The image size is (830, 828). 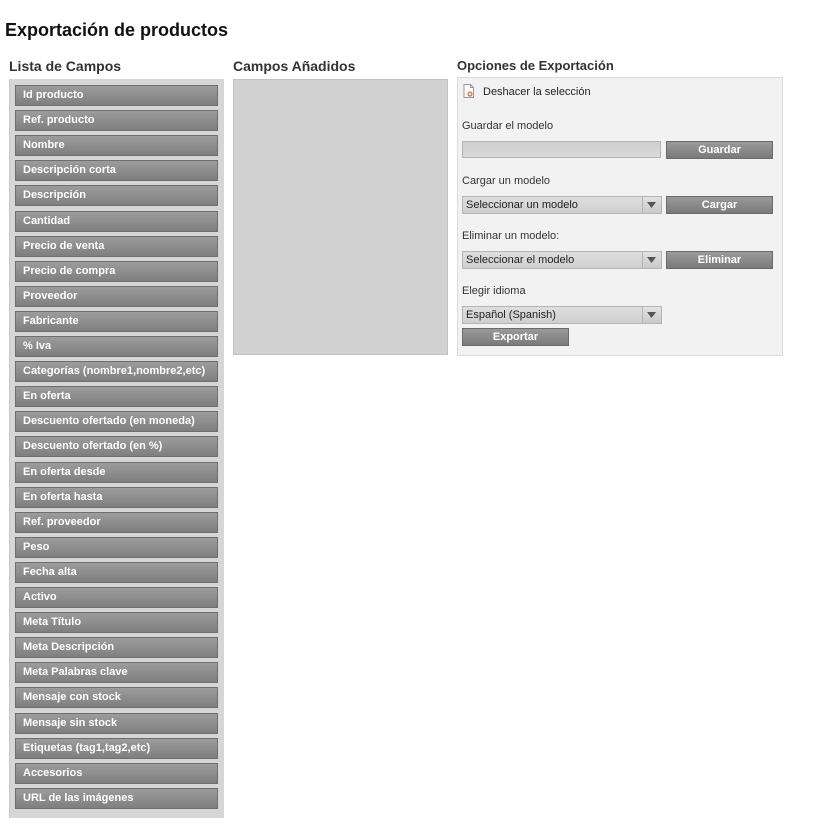 I want to click on field-item: Mensaje sin stock, so click(x=116, y=723).